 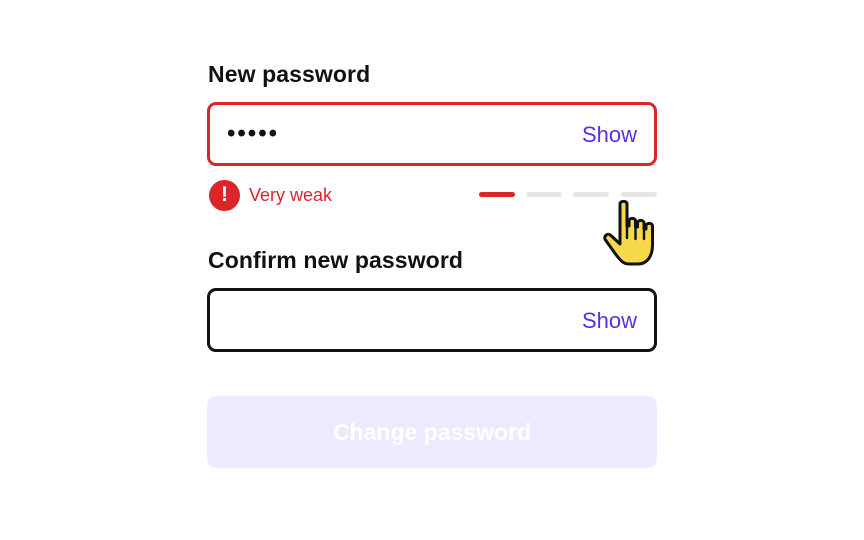 What do you see at coordinates (432, 320) in the screenshot?
I see `confirm-password-field: Show` at bounding box center [432, 320].